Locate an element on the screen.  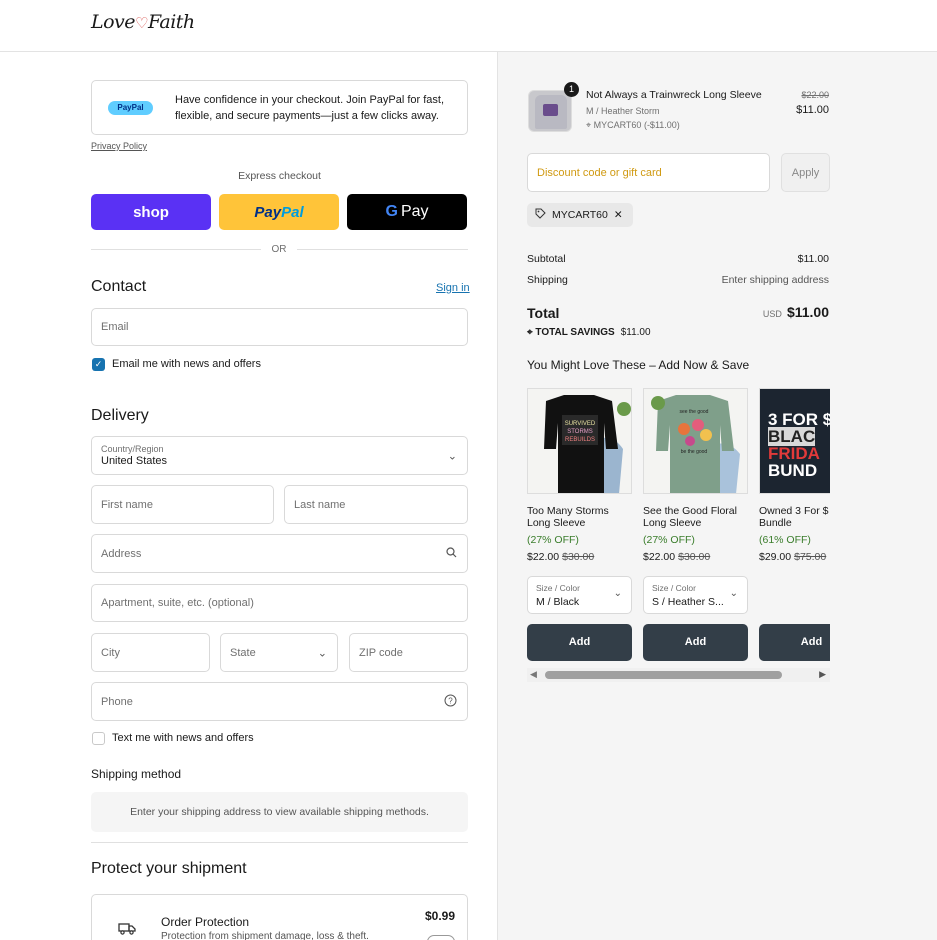
total-label: Total is located at coordinates (543, 313).